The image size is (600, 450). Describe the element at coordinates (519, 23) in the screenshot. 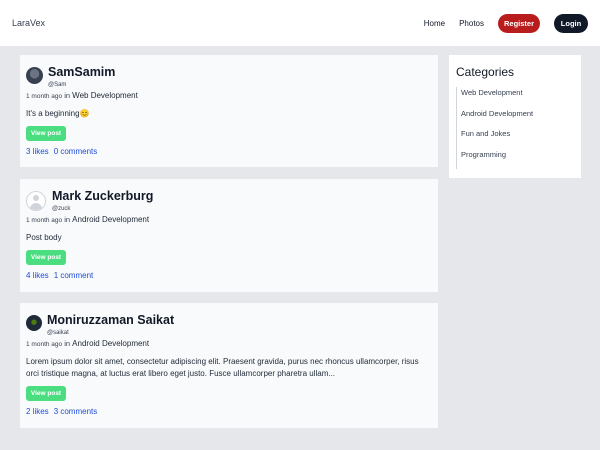

I see `register-button: Register` at that location.